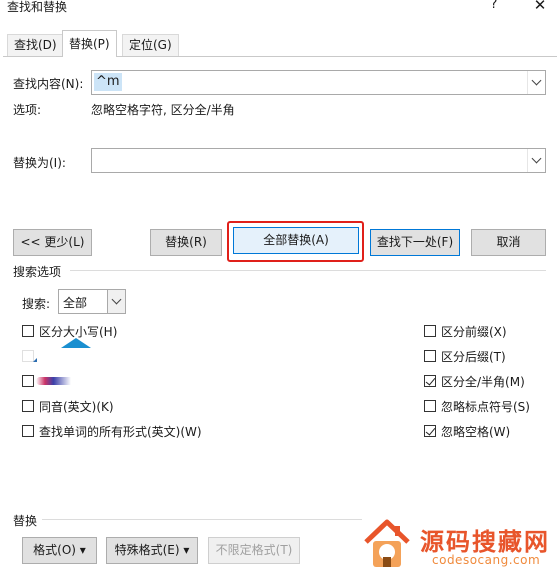 The height and width of the screenshot is (574, 560). What do you see at coordinates (37, 7) in the screenshot?
I see `window-title: 查找和替换` at bounding box center [37, 7].